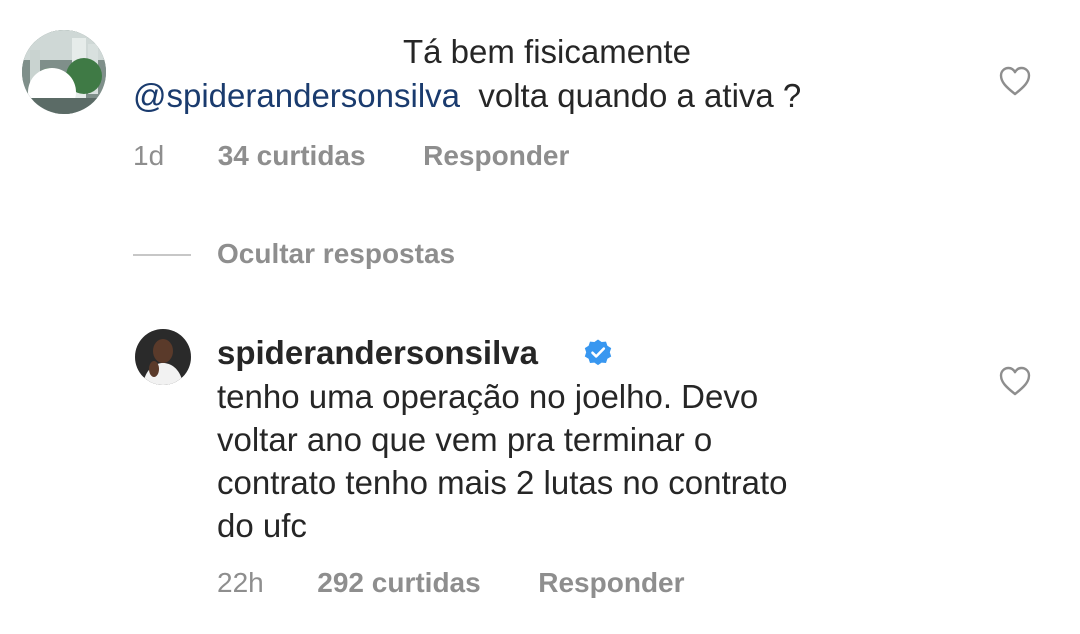 This screenshot has width=1080, height=634. Describe the element at coordinates (547, 51) in the screenshot. I see `comment-text-line: Tá bem fisicamente` at that location.